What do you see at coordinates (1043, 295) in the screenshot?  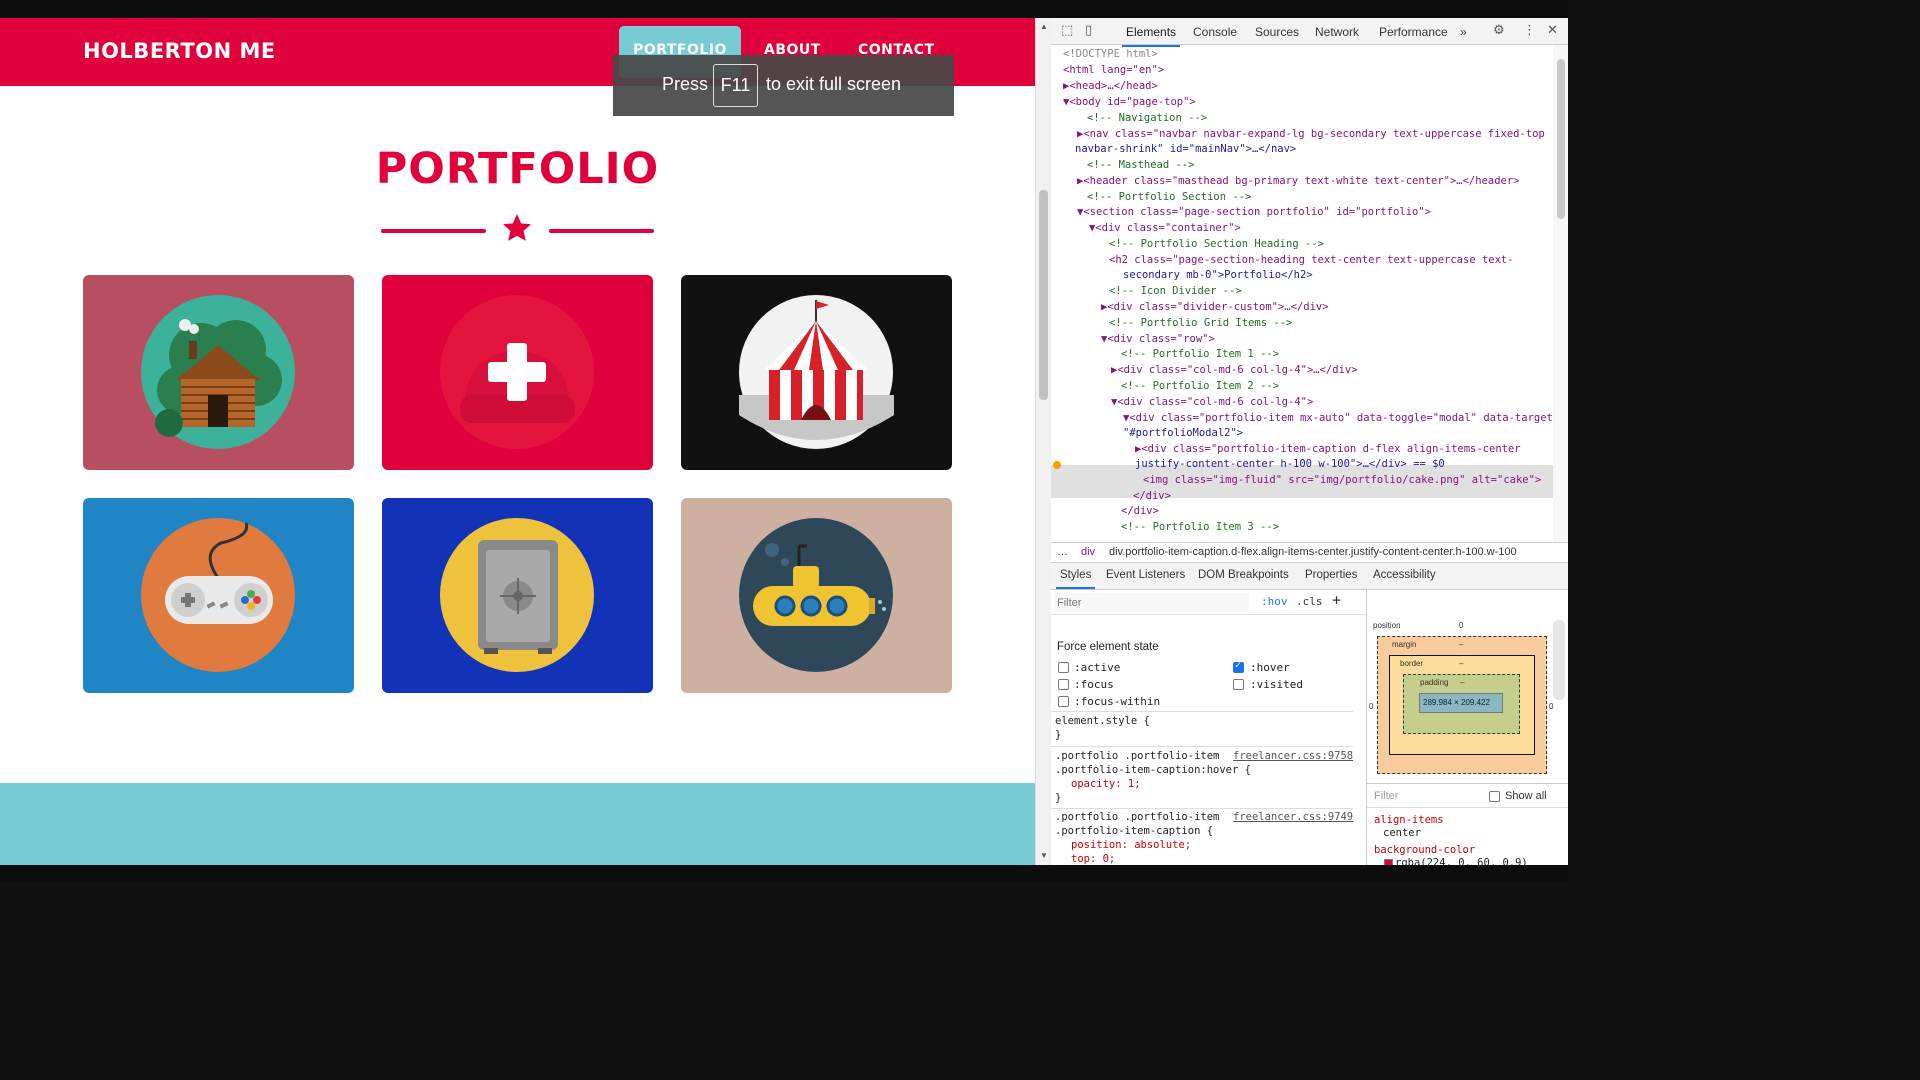 I see `scrollbar-thumb` at bounding box center [1043, 295].